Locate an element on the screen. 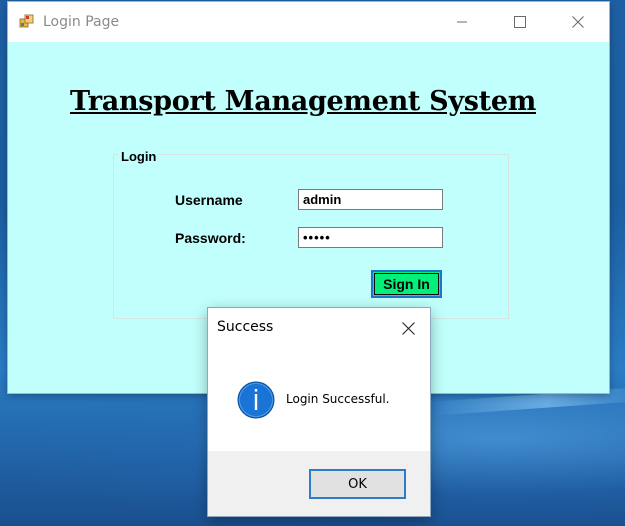 This screenshot has width=625, height=526. maximize-button is located at coordinates (520, 22).